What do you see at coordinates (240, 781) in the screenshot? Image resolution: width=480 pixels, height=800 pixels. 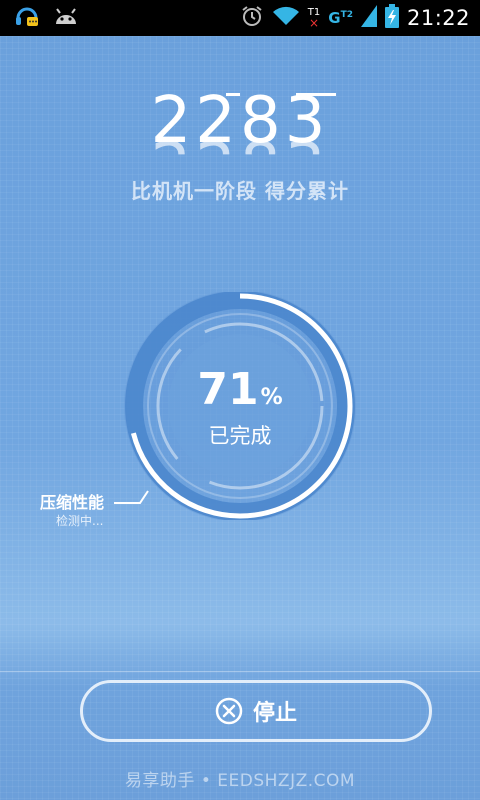 I see `footer-watermark: 易享助手 • EEDSHZJZ.COM` at bounding box center [240, 781].